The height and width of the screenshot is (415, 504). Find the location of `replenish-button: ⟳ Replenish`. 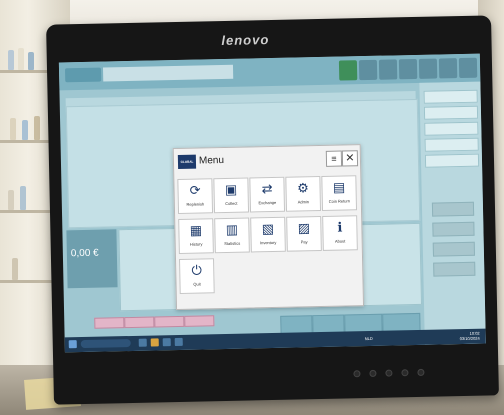

replenish-button: ⟳ Replenish is located at coordinates (195, 196).